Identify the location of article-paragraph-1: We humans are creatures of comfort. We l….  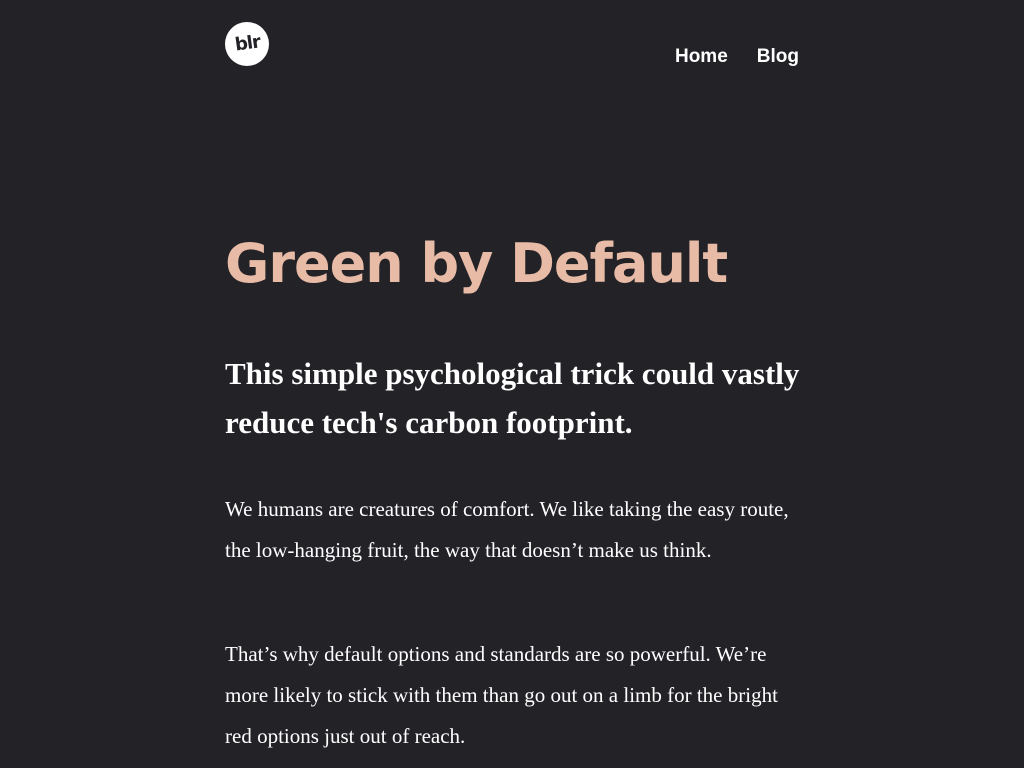
(507, 529).